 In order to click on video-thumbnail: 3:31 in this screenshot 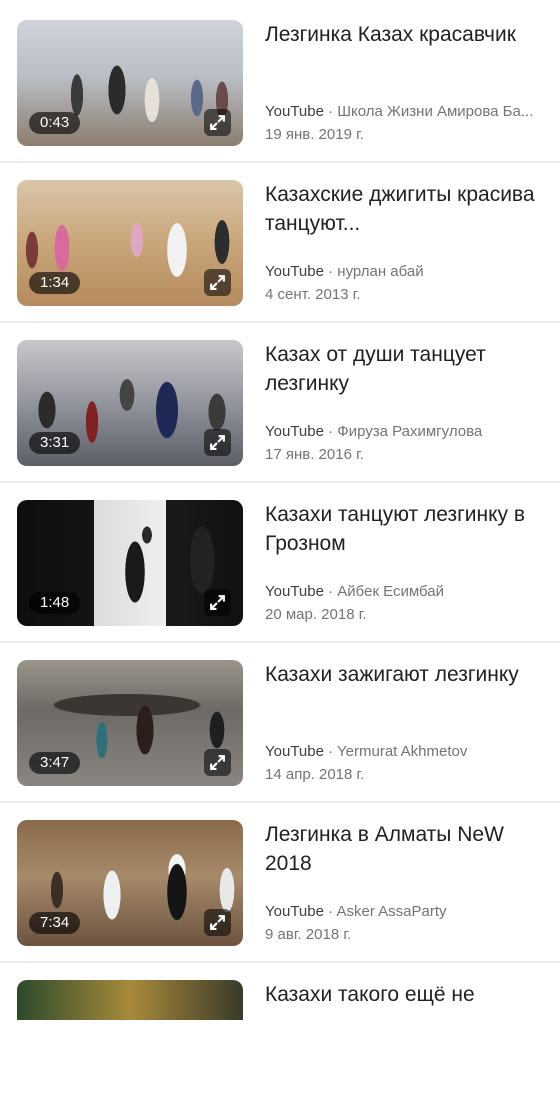, I will do `click(130, 403)`.